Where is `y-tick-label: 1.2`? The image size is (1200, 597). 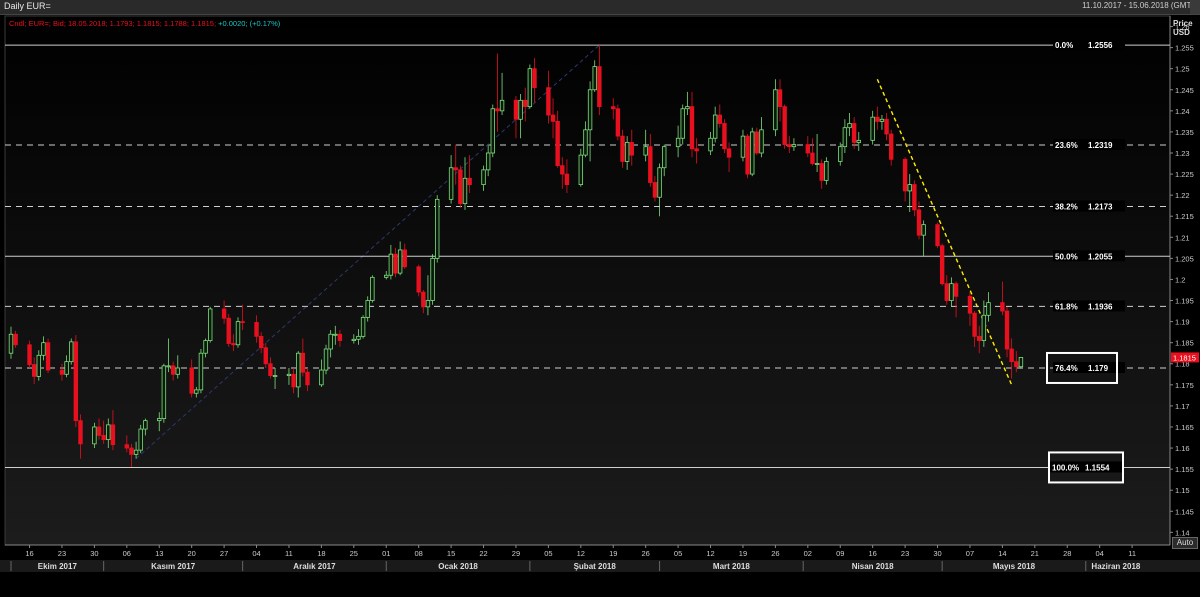
y-tick-label: 1.2 is located at coordinates (1180, 279).